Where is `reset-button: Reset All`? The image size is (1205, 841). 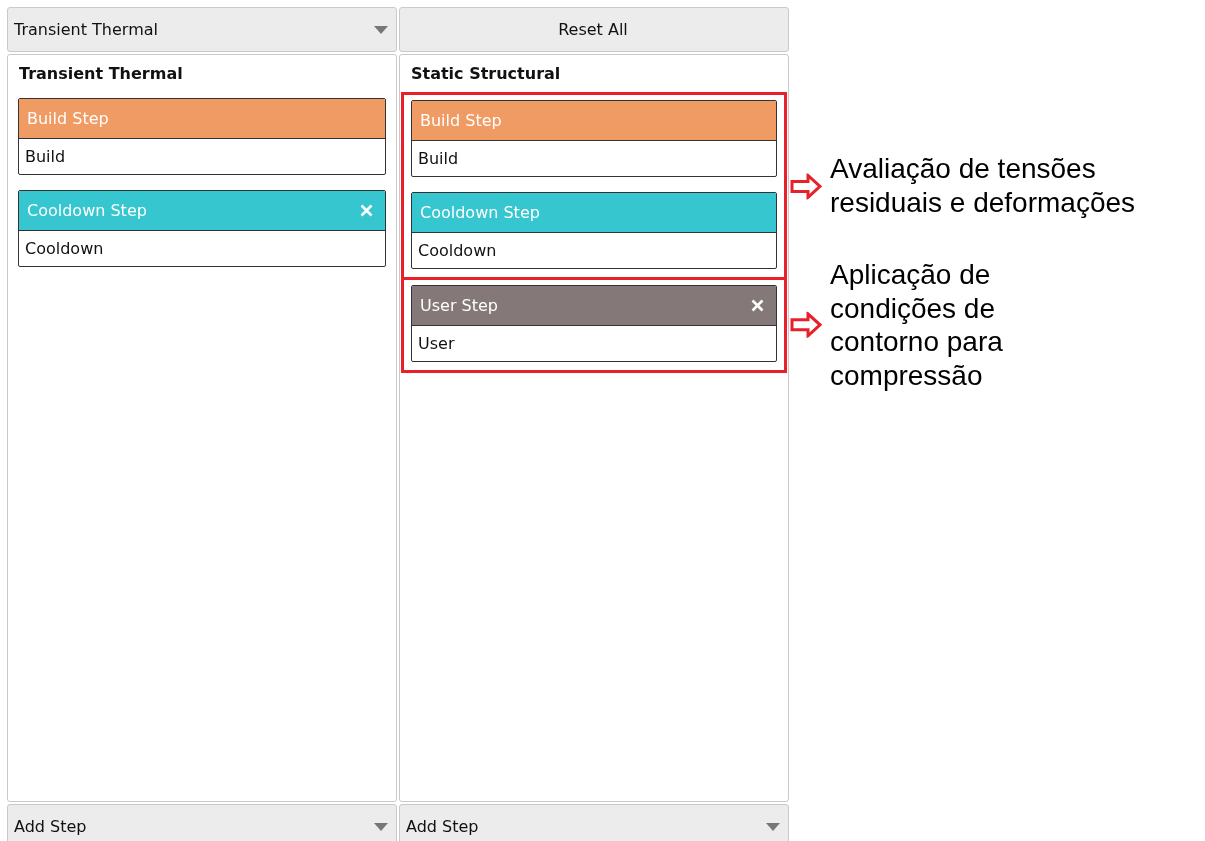
reset-button: Reset All is located at coordinates (594, 29).